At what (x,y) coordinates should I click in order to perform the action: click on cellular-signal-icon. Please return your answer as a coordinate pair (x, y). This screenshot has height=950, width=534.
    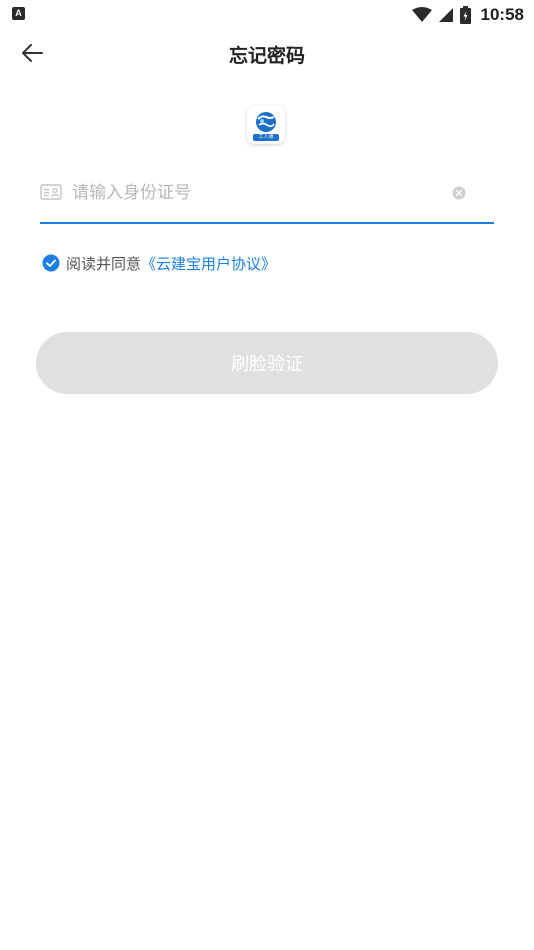
    Looking at the image, I should click on (445, 15).